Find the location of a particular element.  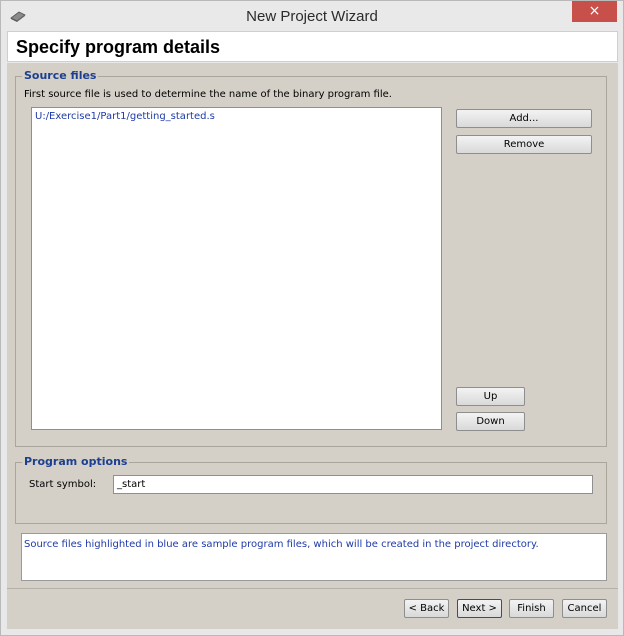

wizard-footer: < Back Next > Finish Cancel is located at coordinates (312, 609).